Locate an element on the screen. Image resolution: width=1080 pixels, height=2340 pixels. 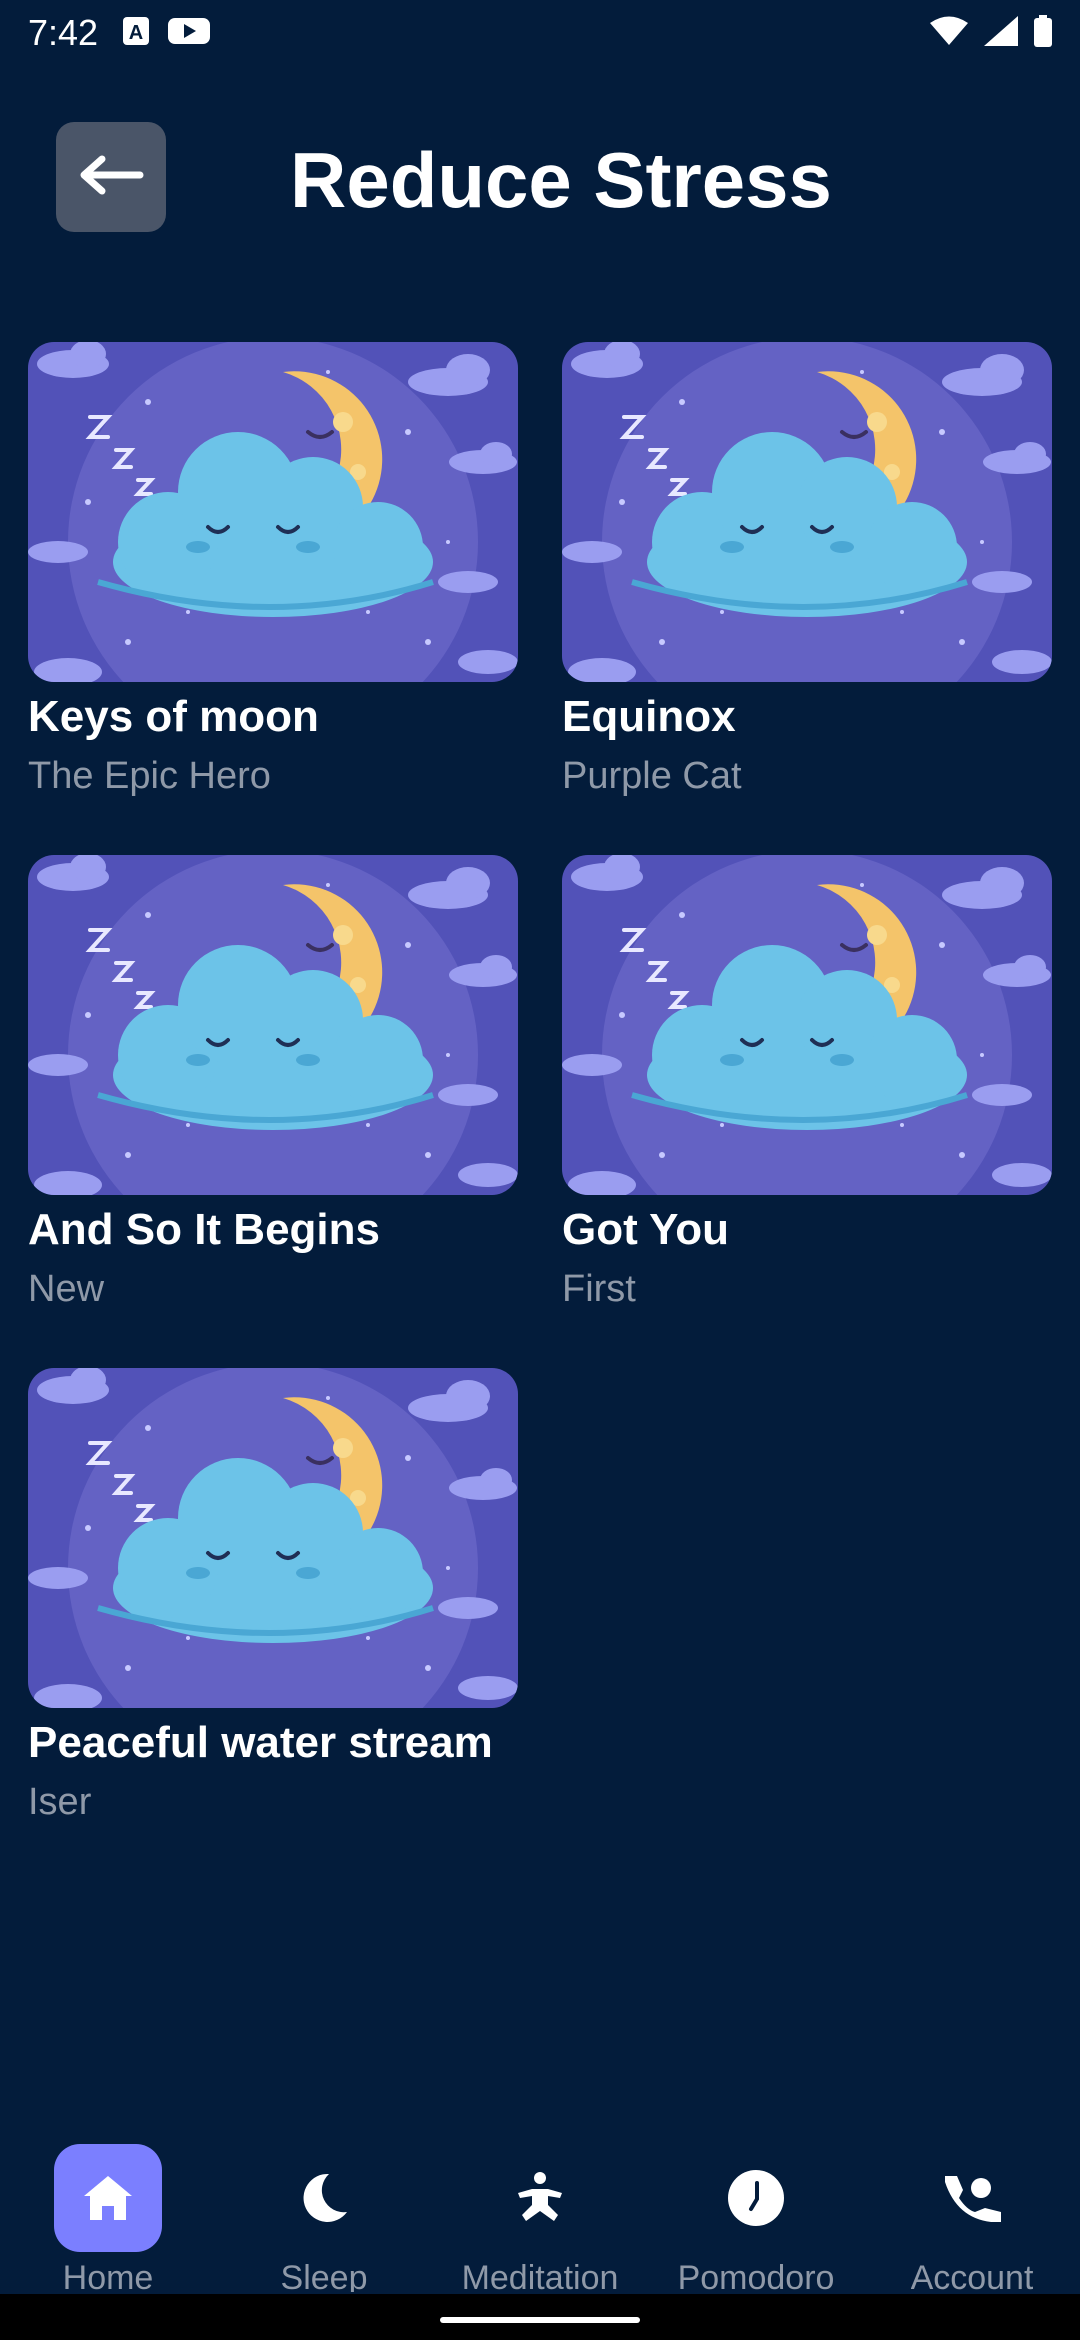
arrow-left-icon is located at coordinates (111, 177).